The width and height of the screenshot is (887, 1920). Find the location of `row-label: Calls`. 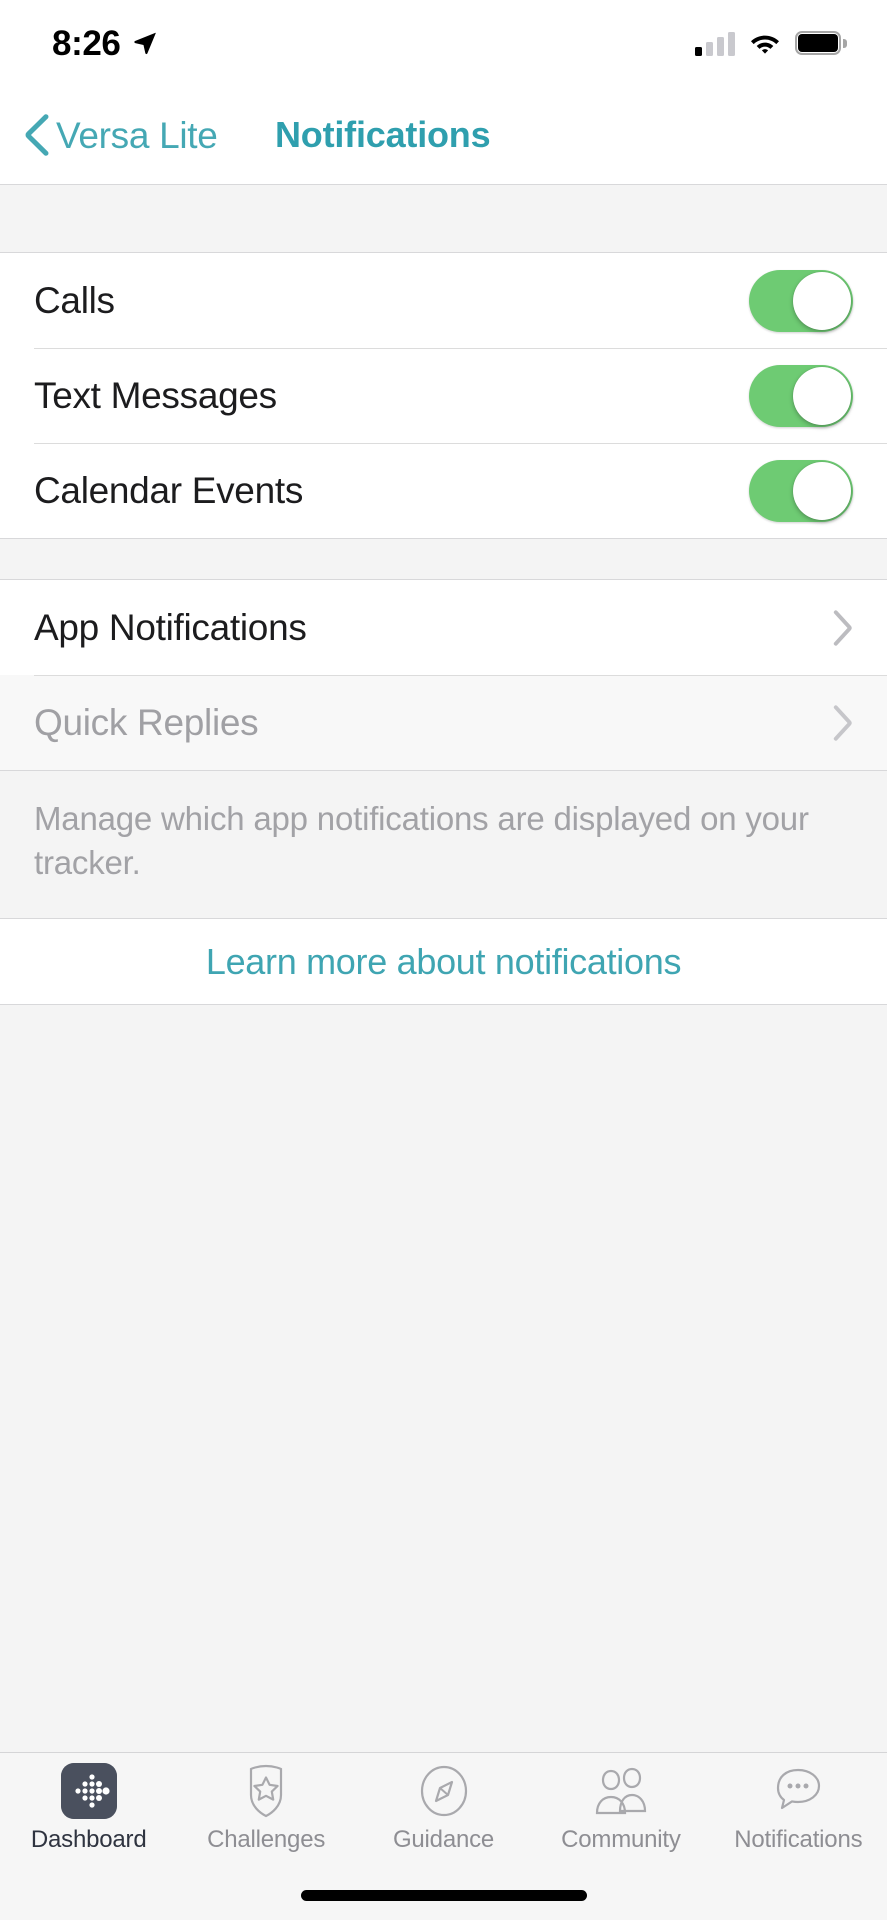

row-label: Calls is located at coordinates (74, 300).